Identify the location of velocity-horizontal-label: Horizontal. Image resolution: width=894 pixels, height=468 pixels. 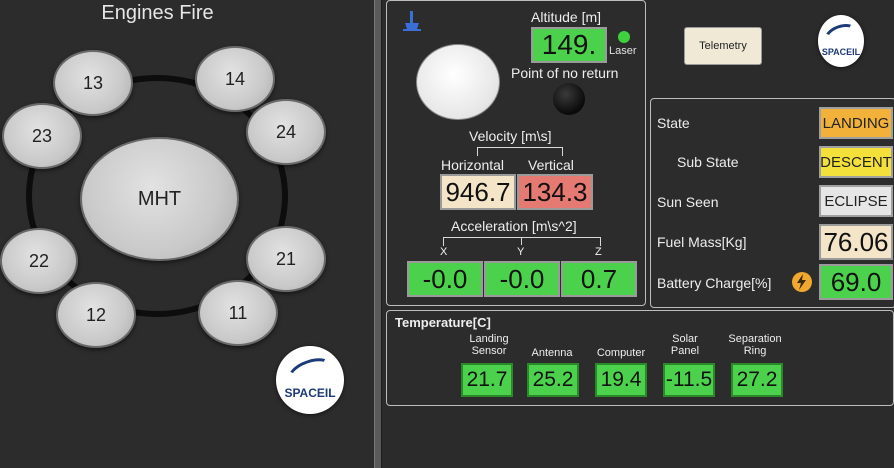
(473, 165).